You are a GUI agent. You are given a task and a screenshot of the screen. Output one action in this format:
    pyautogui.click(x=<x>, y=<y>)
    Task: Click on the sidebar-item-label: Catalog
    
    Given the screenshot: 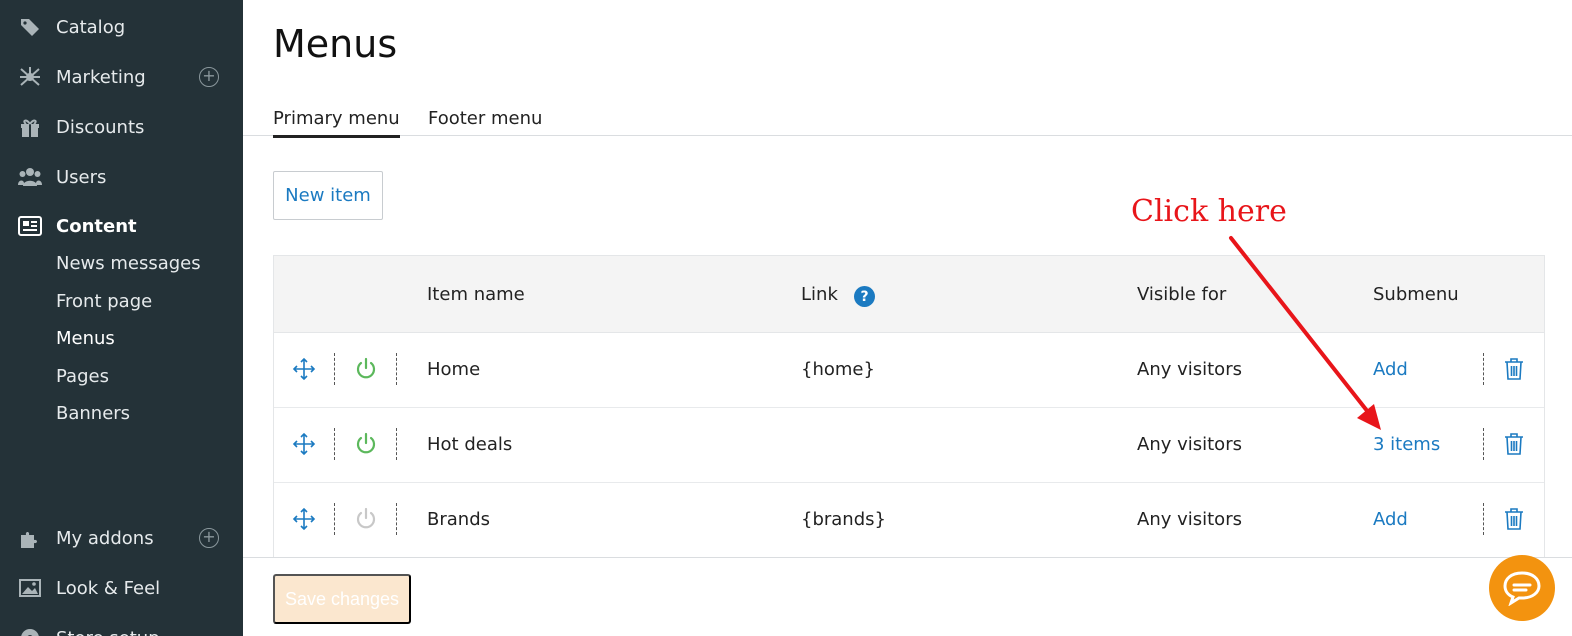 What is the action you would take?
    pyautogui.click(x=91, y=27)
    